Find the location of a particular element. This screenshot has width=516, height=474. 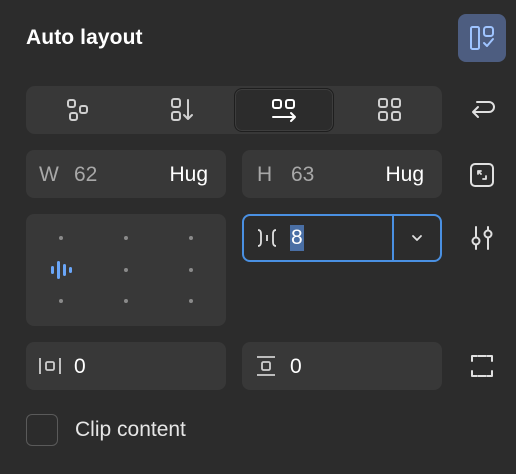

clip-content-checkbox is located at coordinates (42, 430).